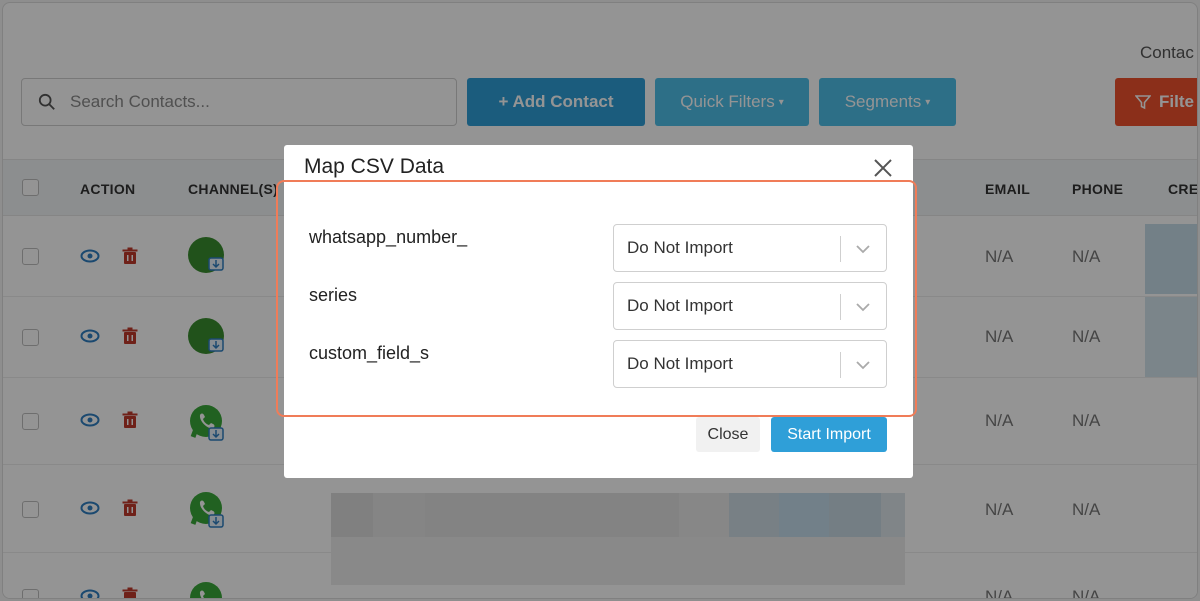  What do you see at coordinates (829, 434) in the screenshot?
I see `start-import-button: Start Import` at bounding box center [829, 434].